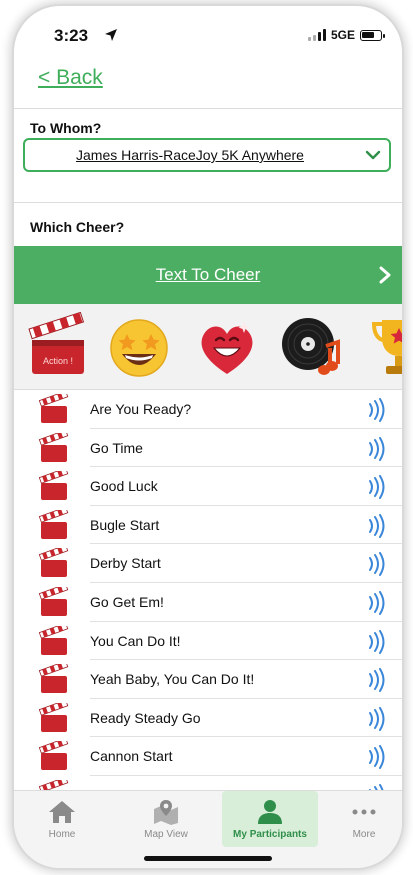 This screenshot has width=413, height=875. What do you see at coordinates (77, 227) in the screenshot?
I see `which-cheer-label: Which Cheer?` at bounding box center [77, 227].